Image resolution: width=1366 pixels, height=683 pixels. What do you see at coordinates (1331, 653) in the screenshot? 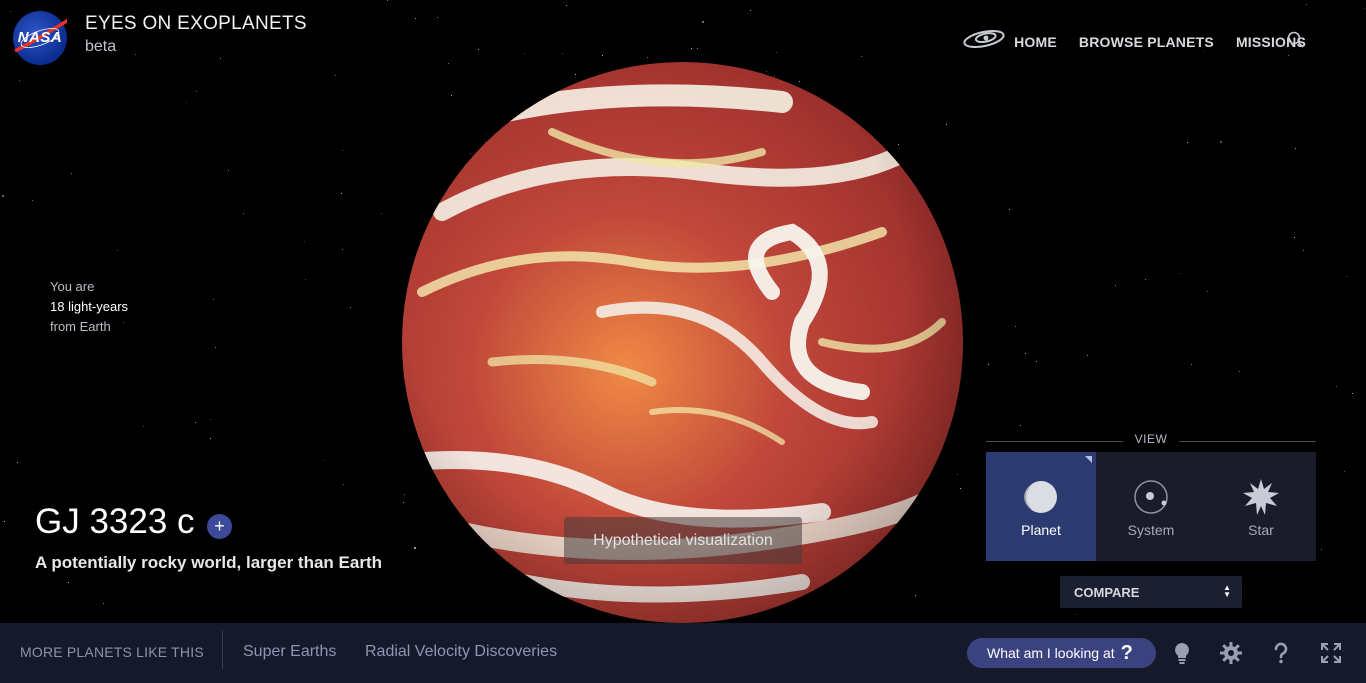
I see `fullscreen-icon` at bounding box center [1331, 653].